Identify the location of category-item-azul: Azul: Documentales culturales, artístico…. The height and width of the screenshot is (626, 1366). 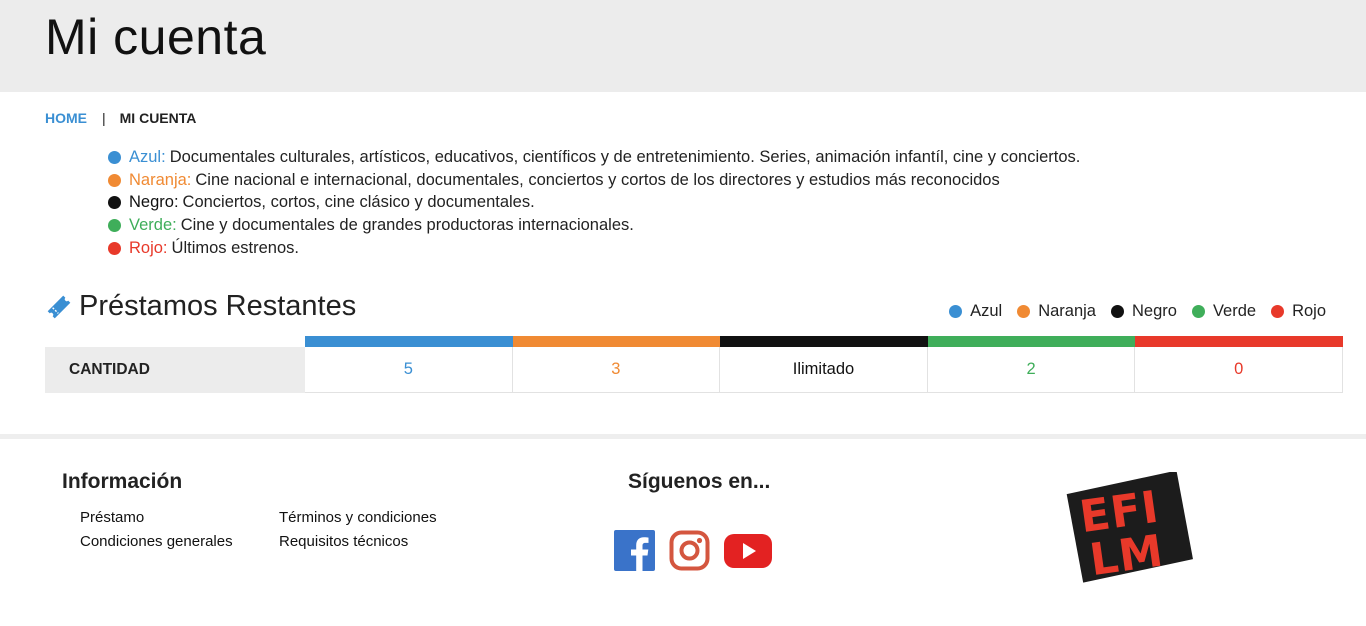
(594, 157).